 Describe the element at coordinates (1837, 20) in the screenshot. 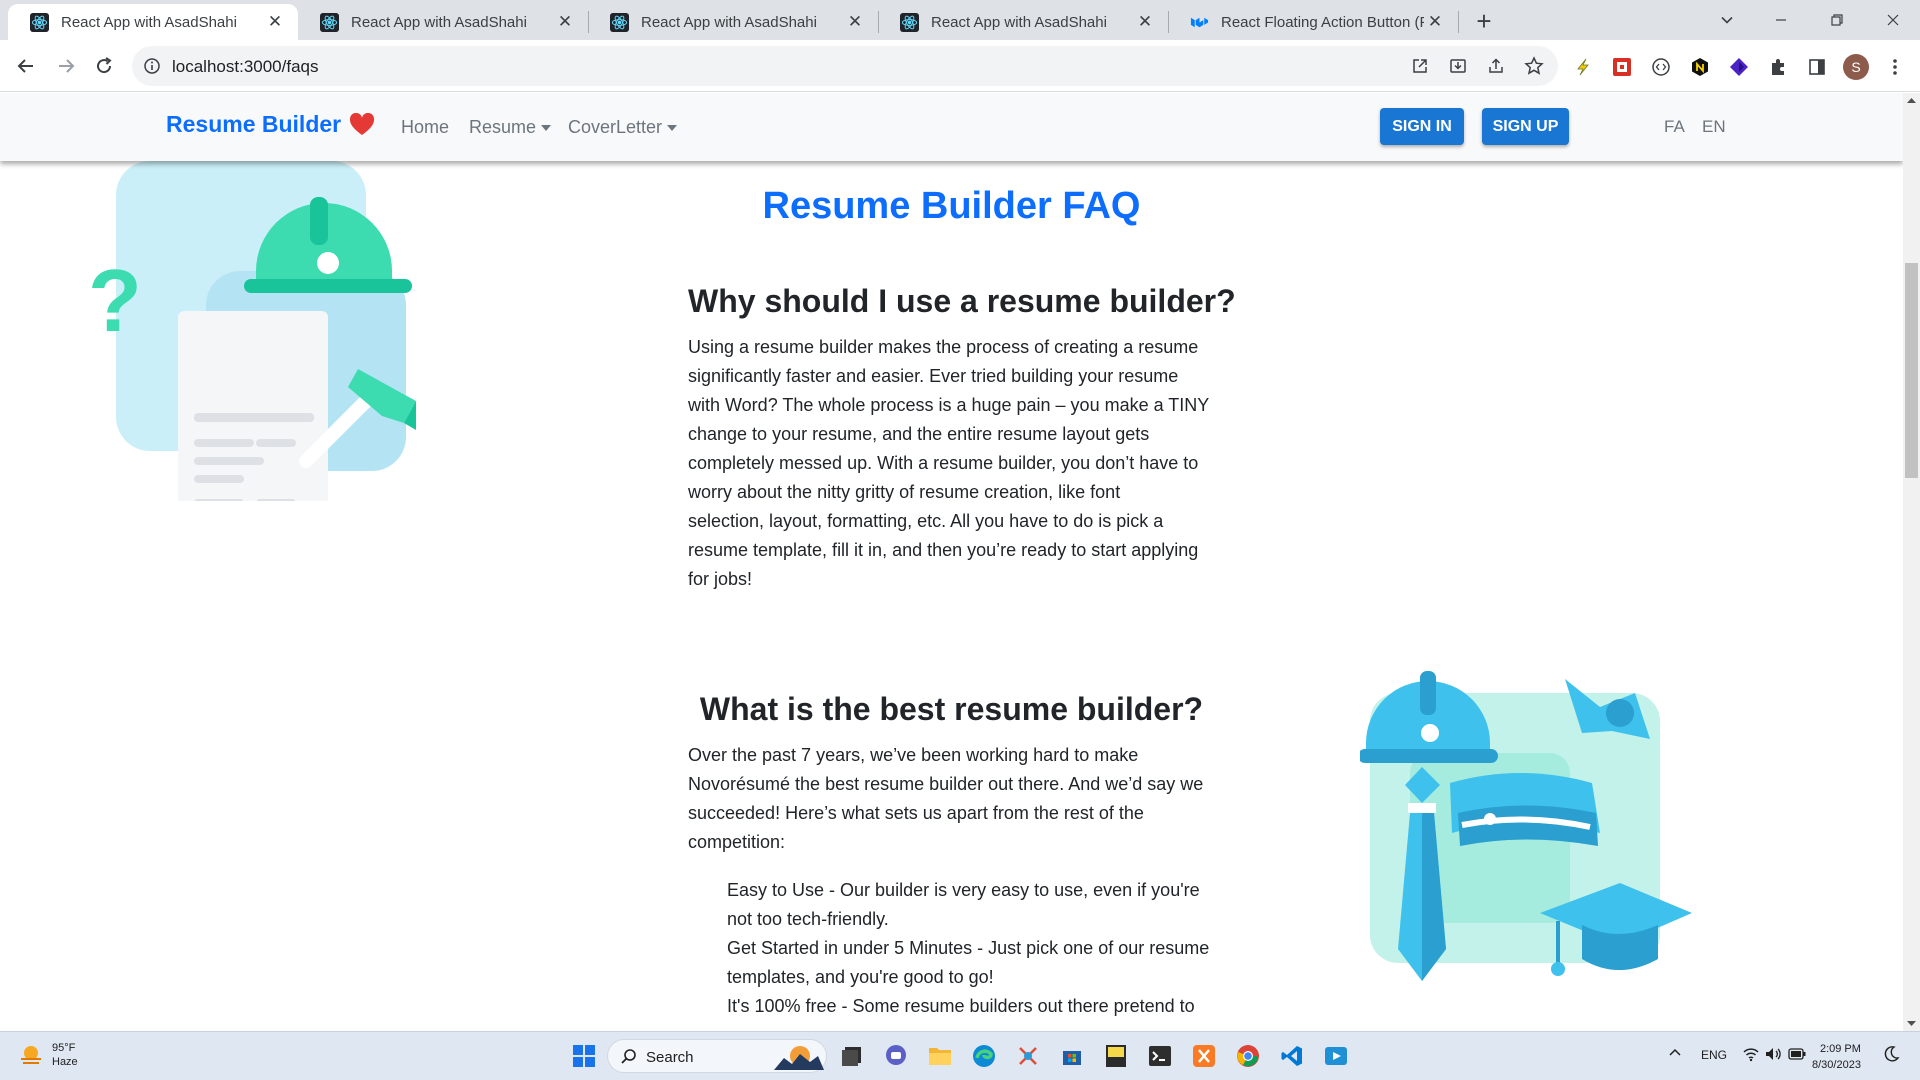

I see `restore-icon` at that location.